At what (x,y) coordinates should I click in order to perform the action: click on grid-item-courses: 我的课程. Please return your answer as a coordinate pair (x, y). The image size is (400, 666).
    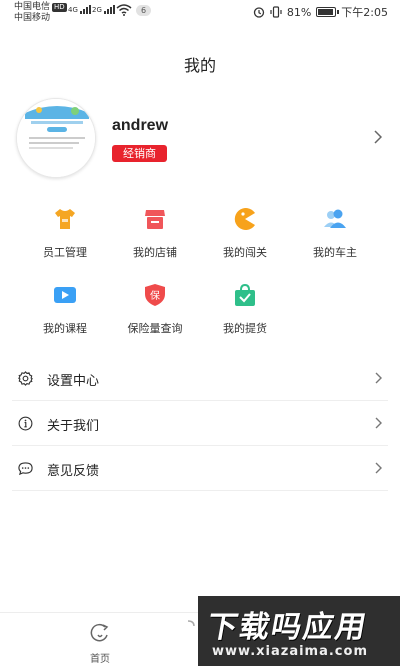
    Looking at the image, I should click on (65, 309).